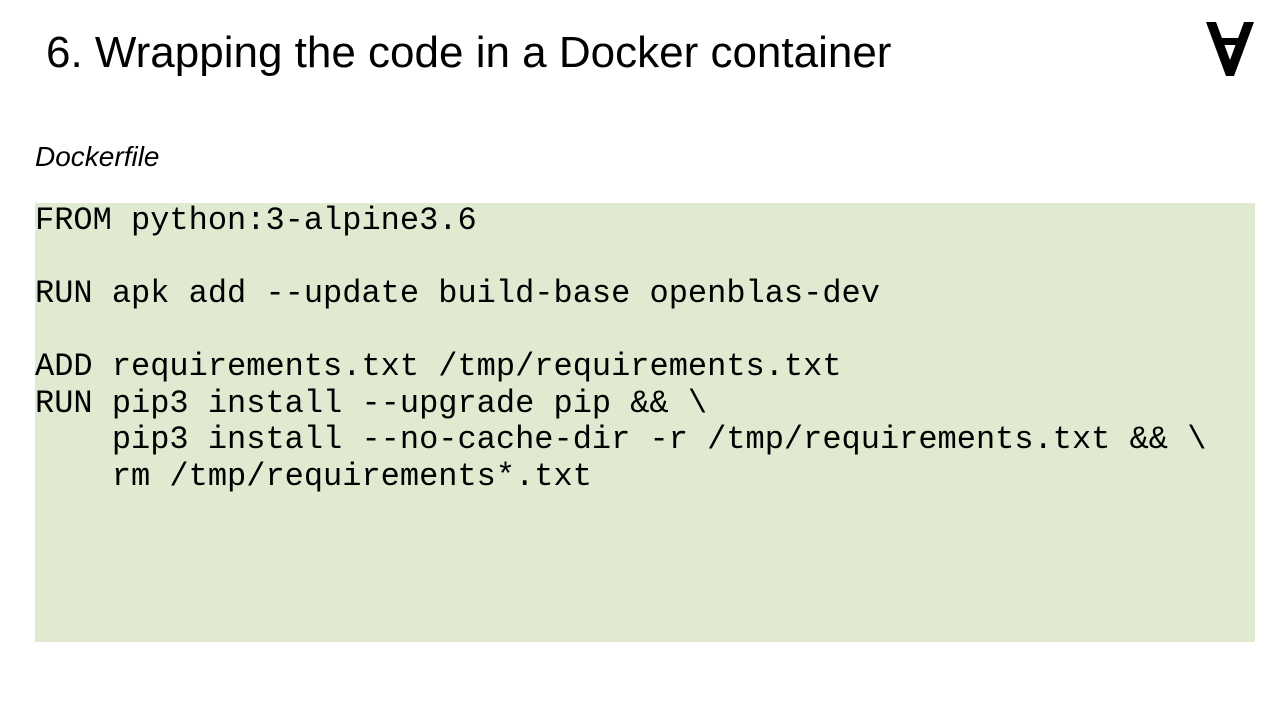 The image size is (1280, 720). I want to click on code-line: rm /tmp/requirements*.txt, so click(313, 476).